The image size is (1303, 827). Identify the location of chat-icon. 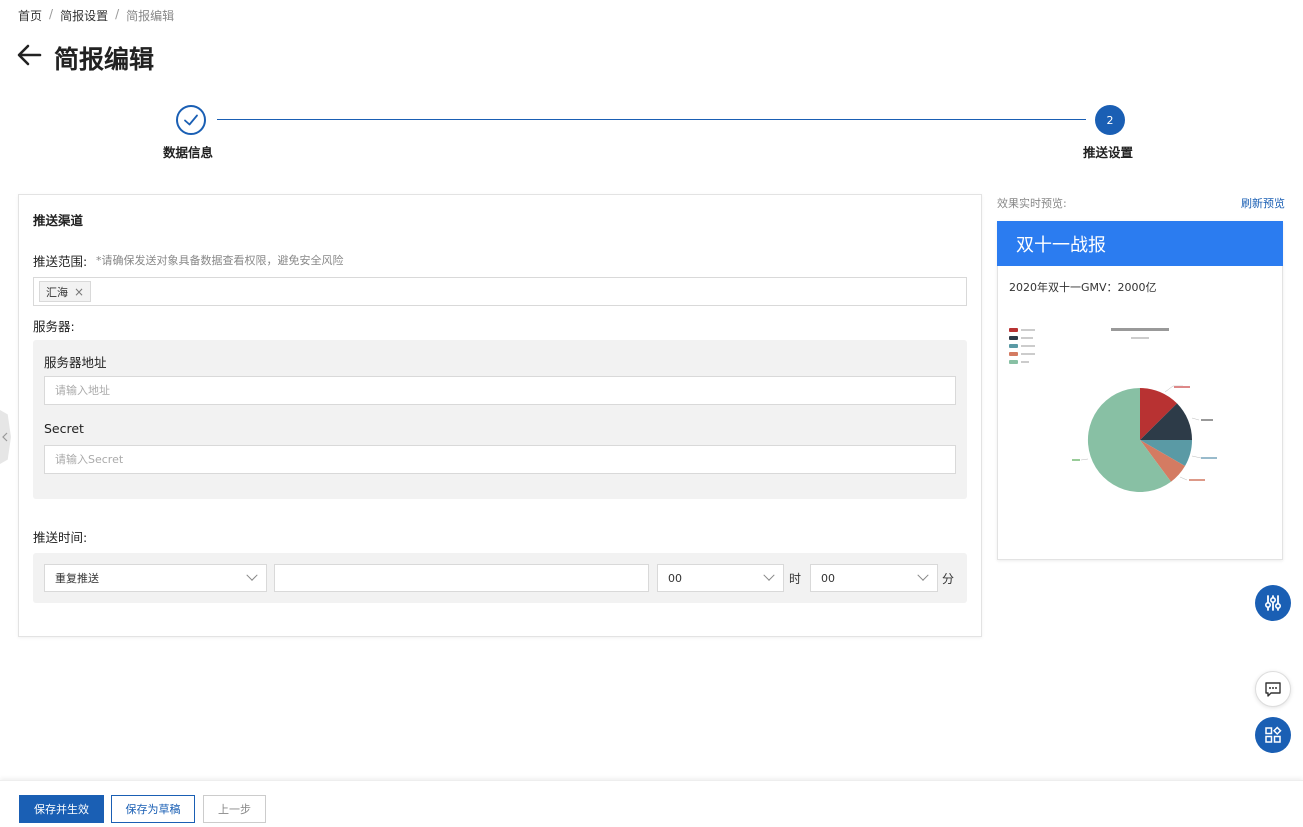
(1273, 689).